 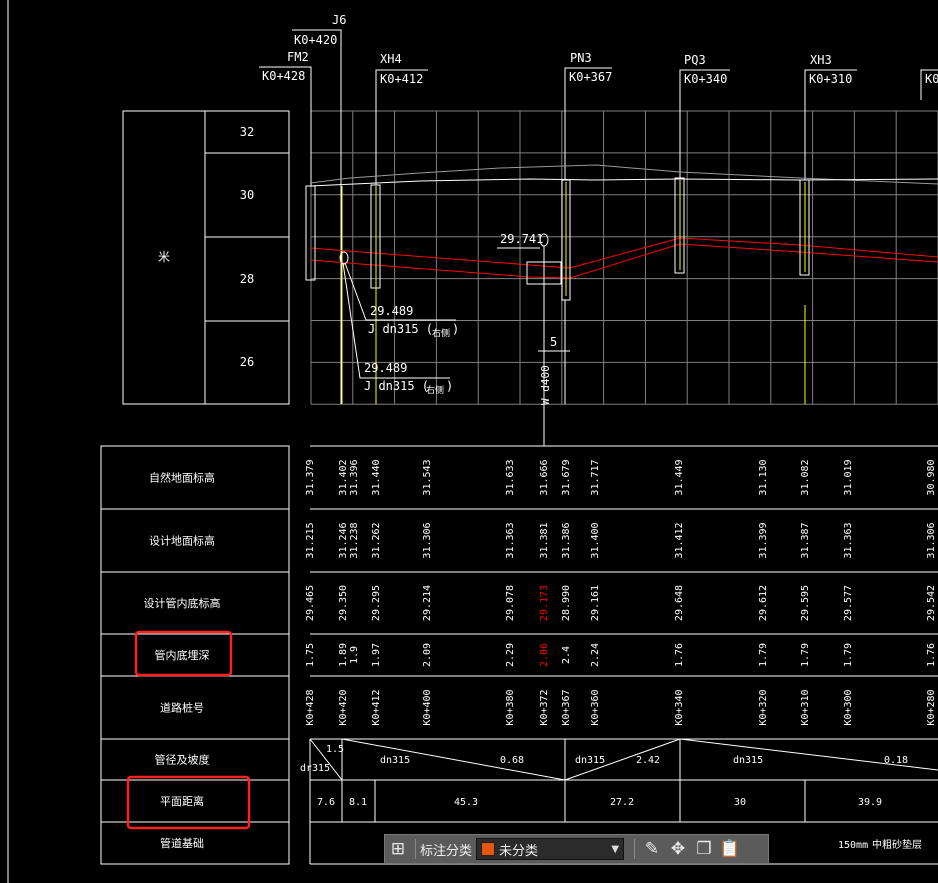 What do you see at coordinates (553, 342) in the screenshot?
I see `dimension-label: 5` at bounding box center [553, 342].